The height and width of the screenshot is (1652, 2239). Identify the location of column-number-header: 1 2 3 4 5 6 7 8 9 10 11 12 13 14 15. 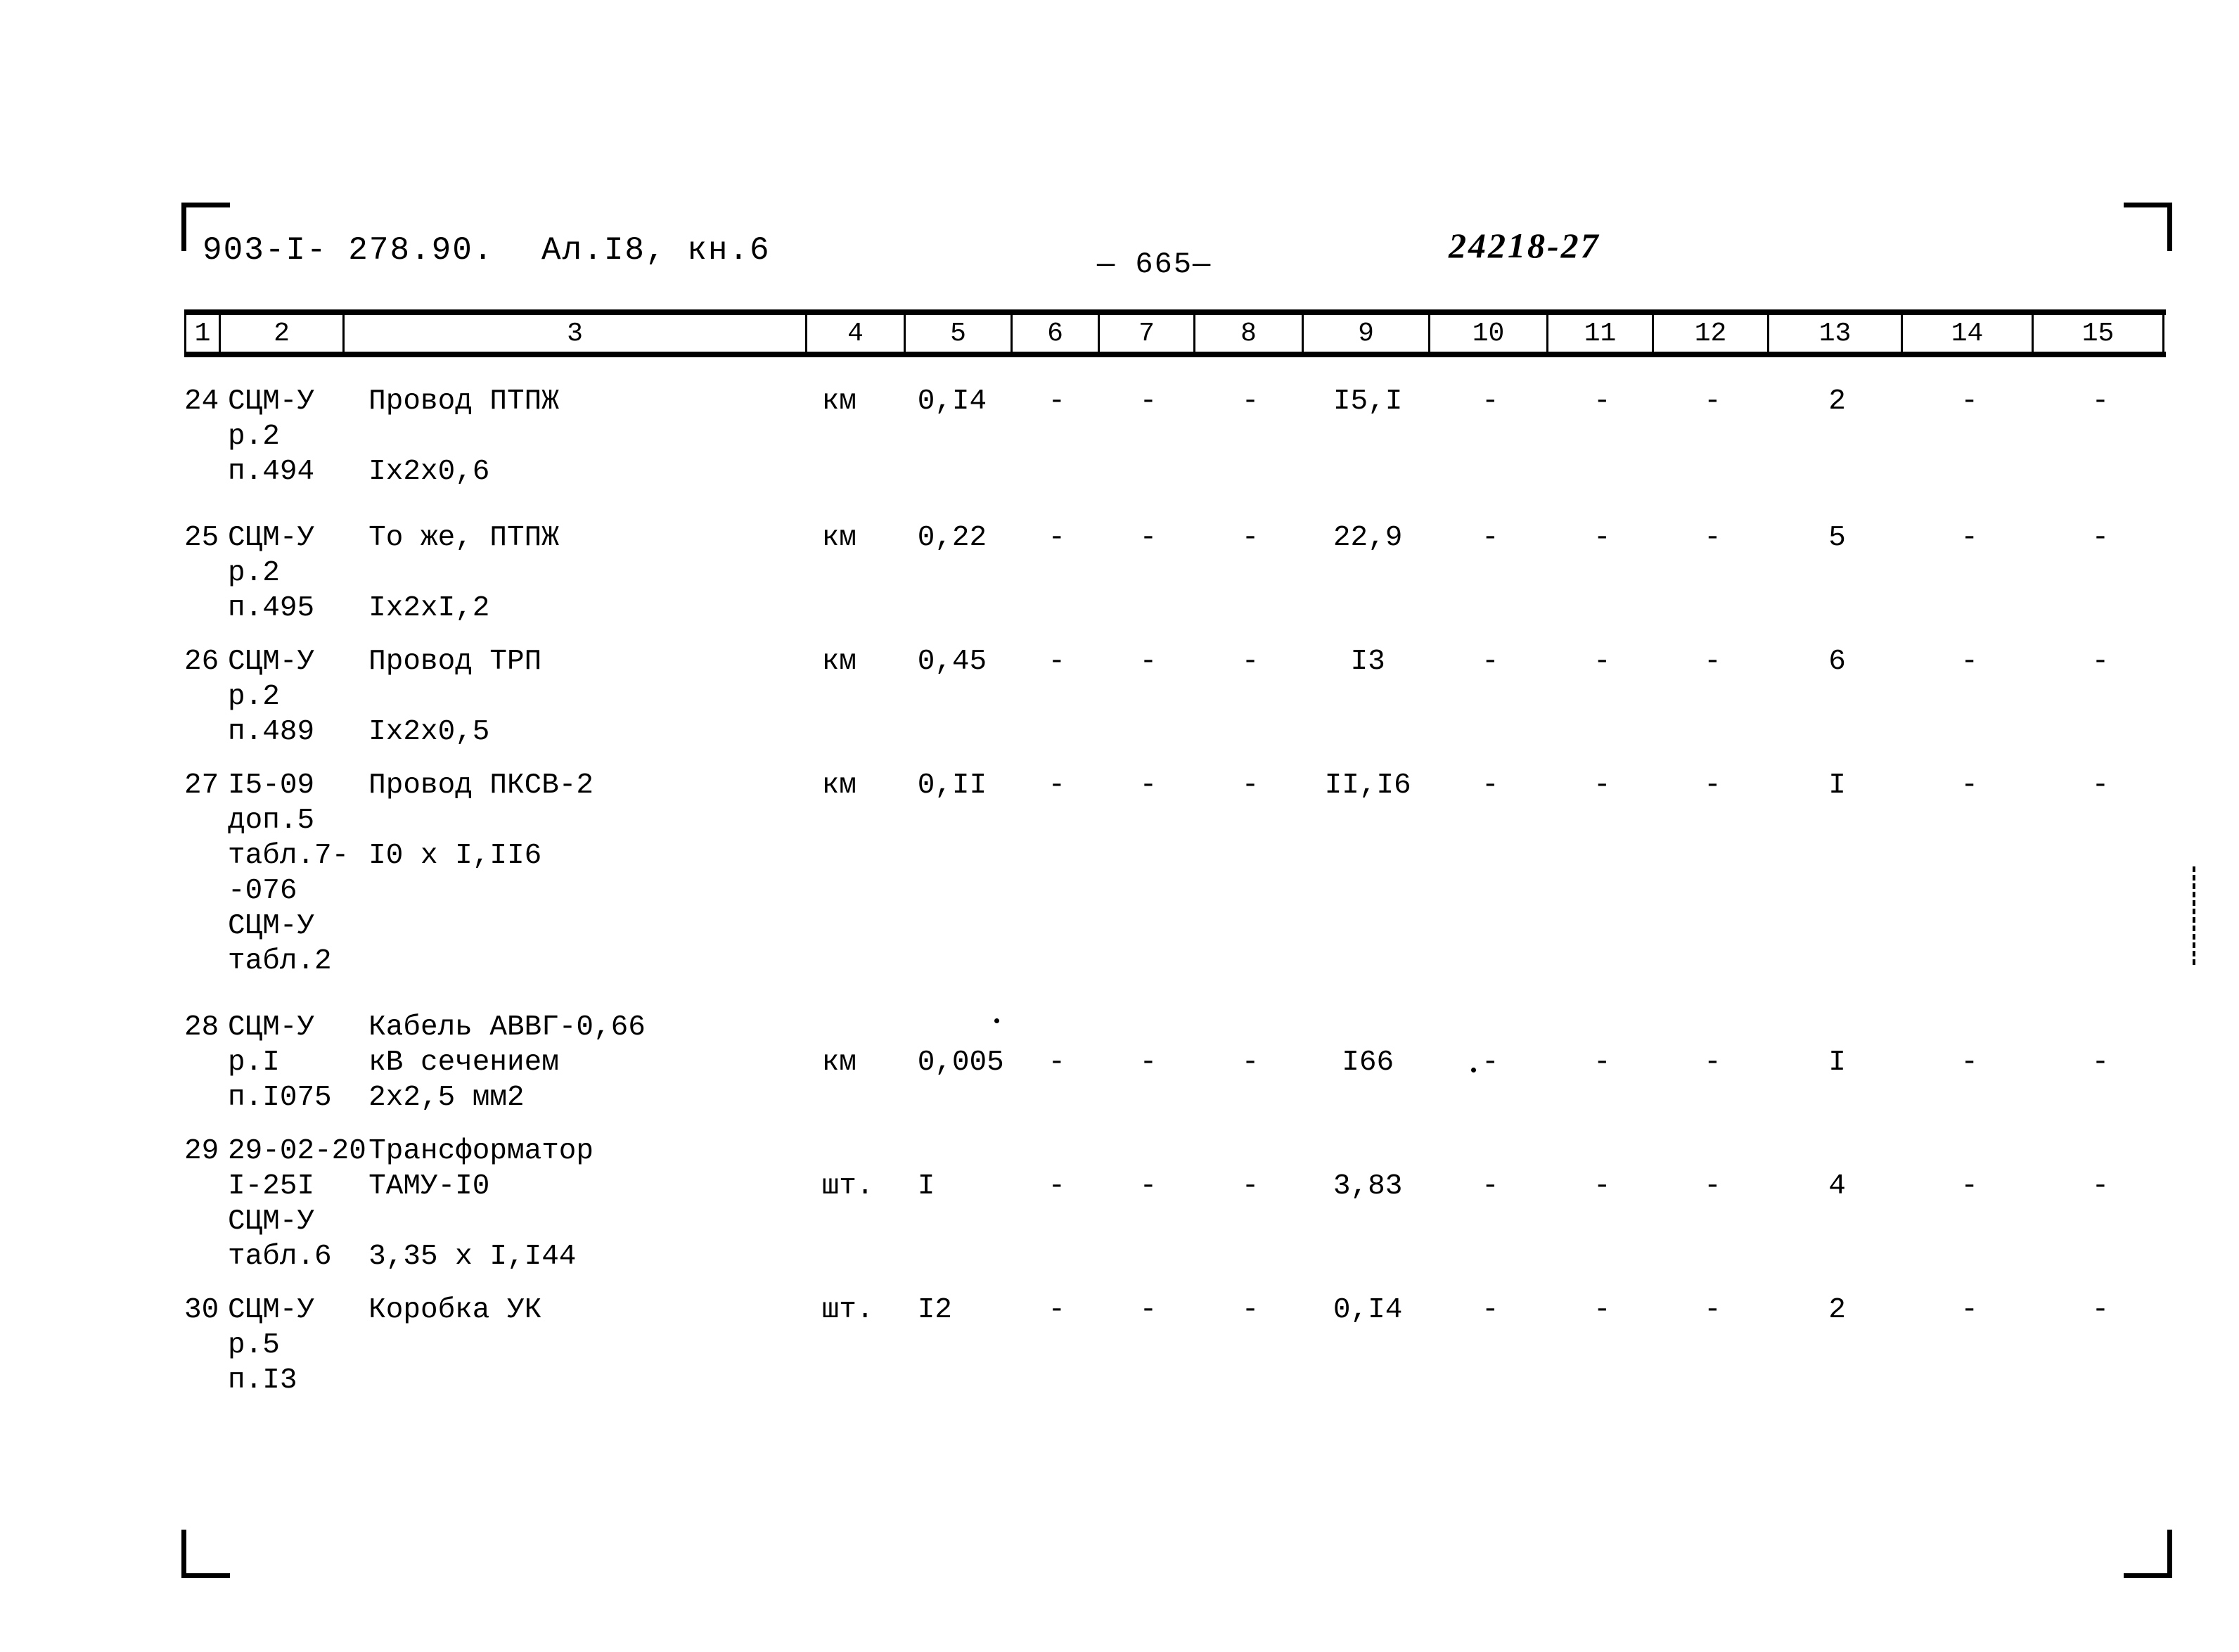
(1175, 333).